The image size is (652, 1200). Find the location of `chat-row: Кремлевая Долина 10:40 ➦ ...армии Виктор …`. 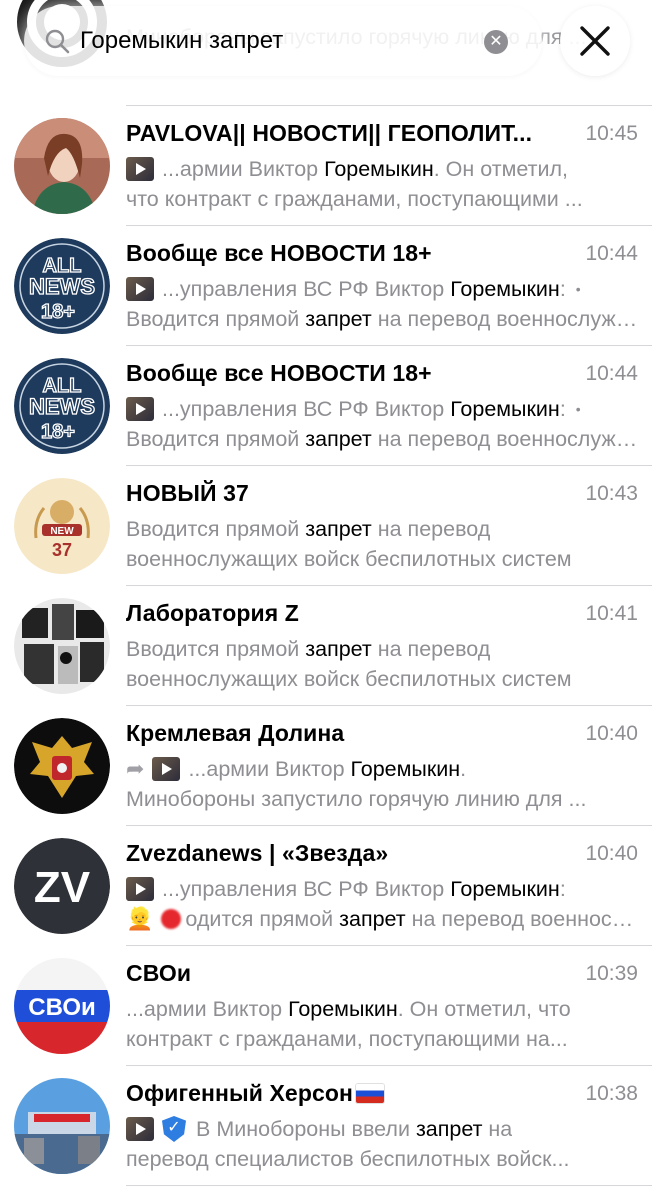

chat-row: Кремлевая Долина 10:40 ➦ ...армии Виктор … is located at coordinates (326, 766).